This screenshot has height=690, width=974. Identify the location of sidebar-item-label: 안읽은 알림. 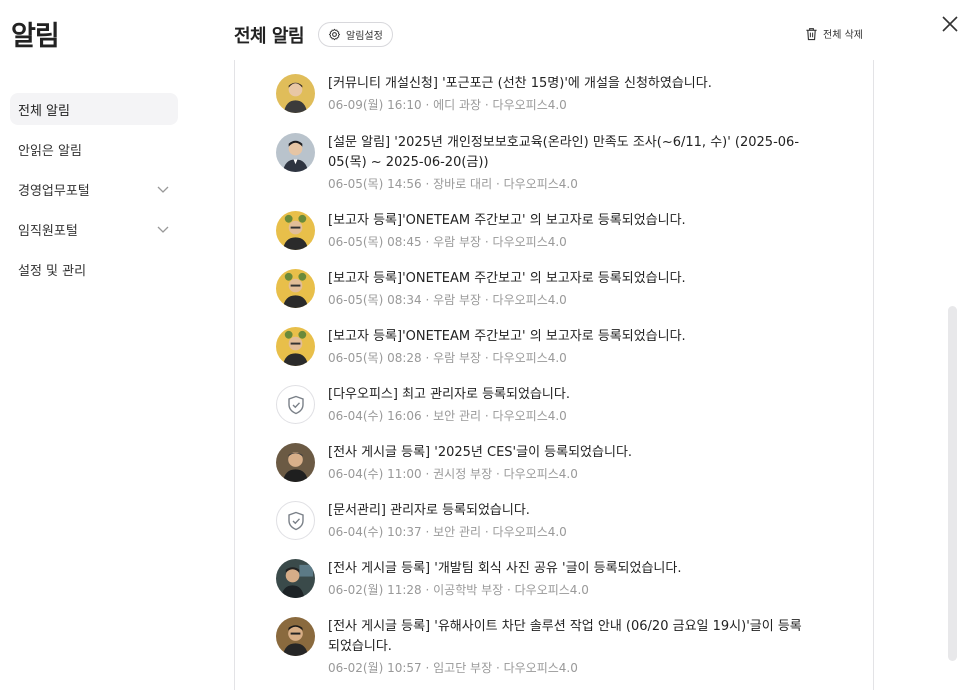
(50, 151).